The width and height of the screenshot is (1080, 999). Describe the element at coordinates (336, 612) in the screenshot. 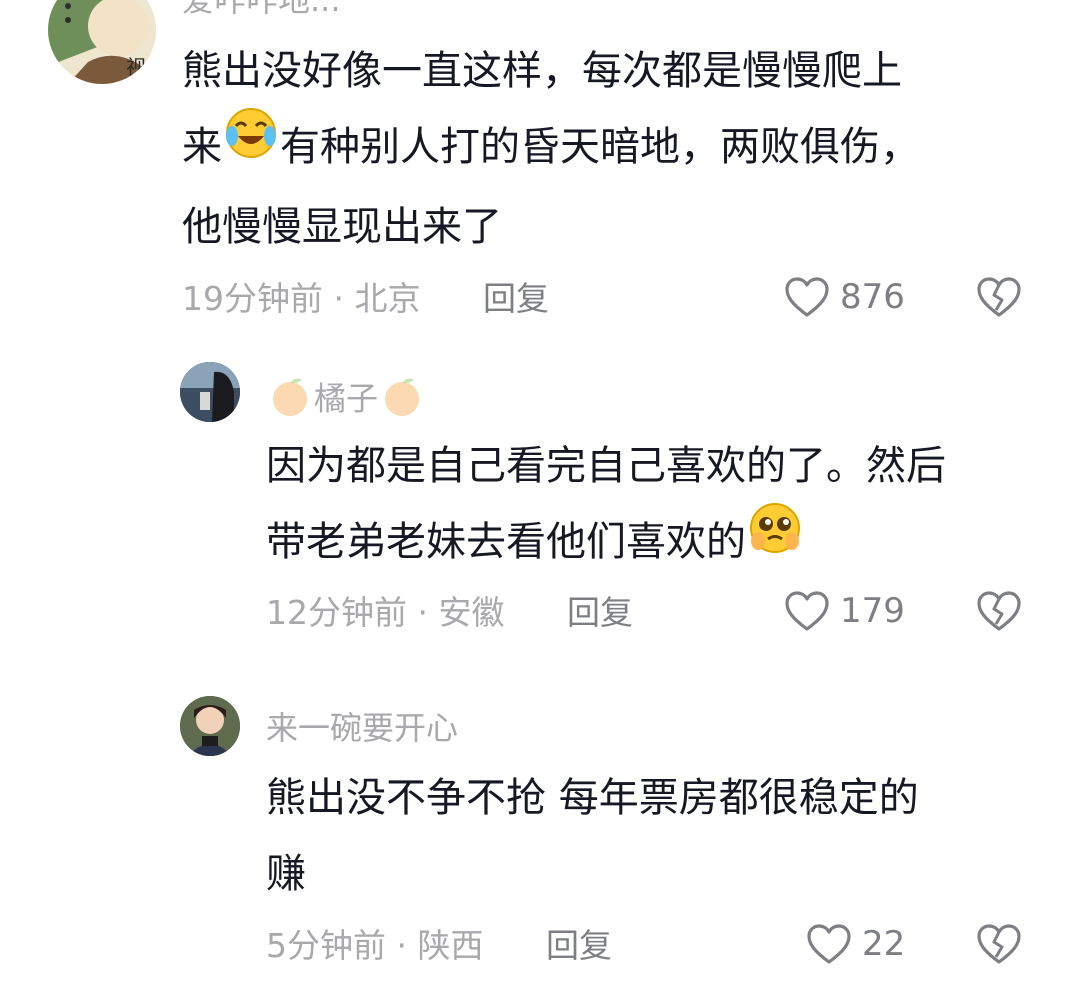

I see `timestamp: 12分钟前` at that location.